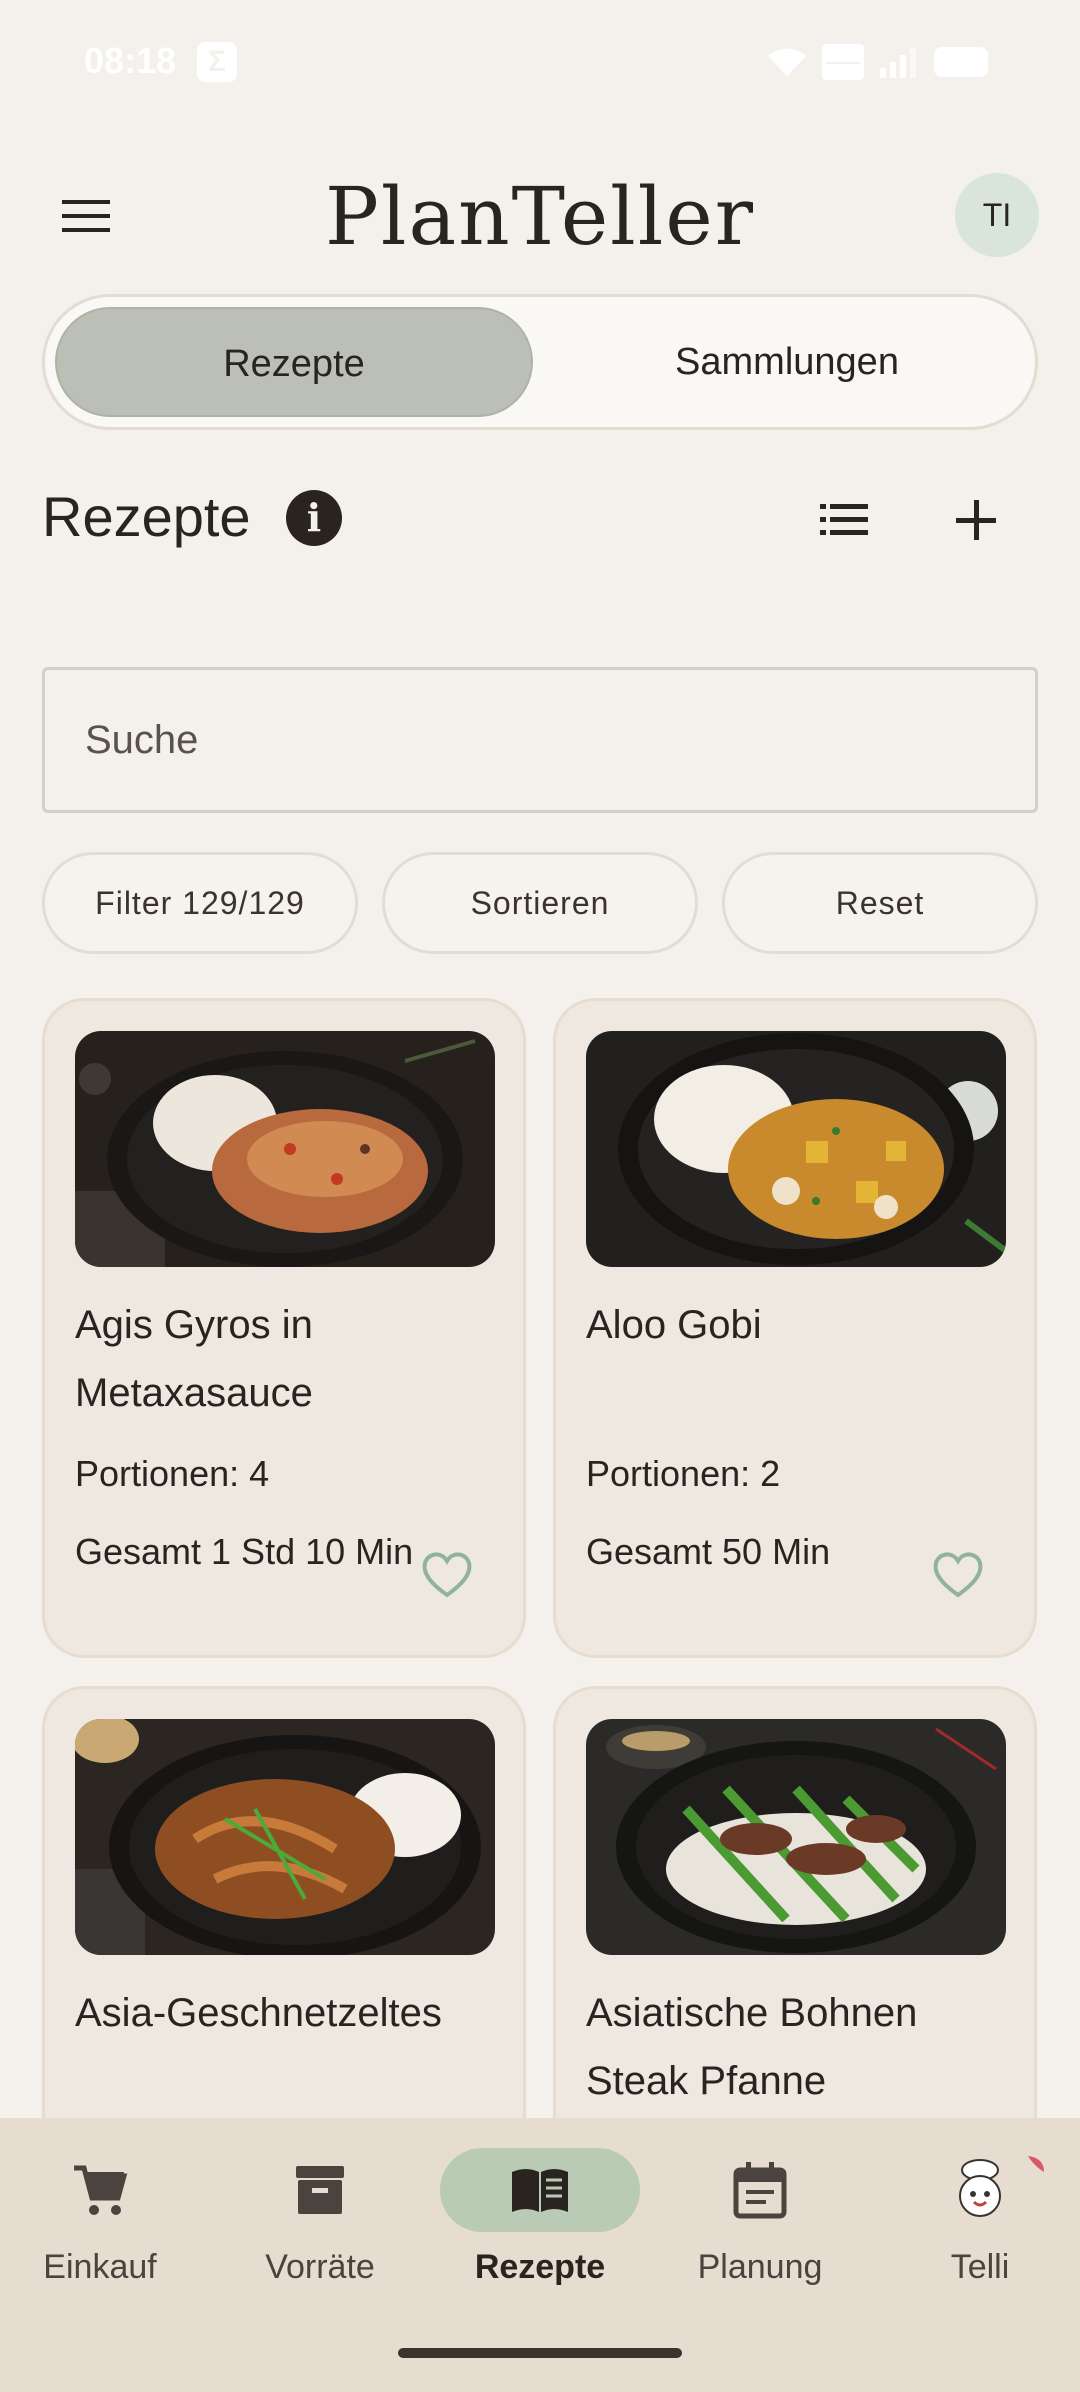 This screenshot has height=2392, width=1080. What do you see at coordinates (217, 62) in the screenshot?
I see `sigma-icon: Σ` at bounding box center [217, 62].